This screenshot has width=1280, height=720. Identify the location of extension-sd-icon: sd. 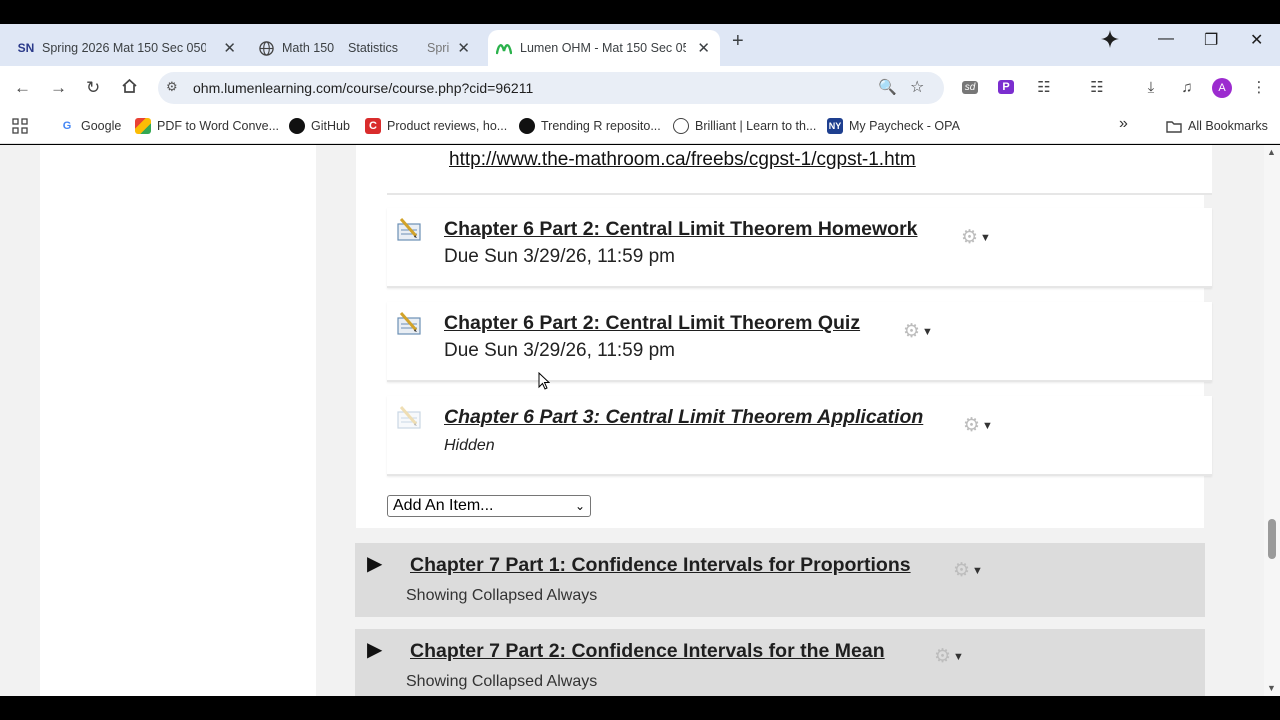
(970, 87).